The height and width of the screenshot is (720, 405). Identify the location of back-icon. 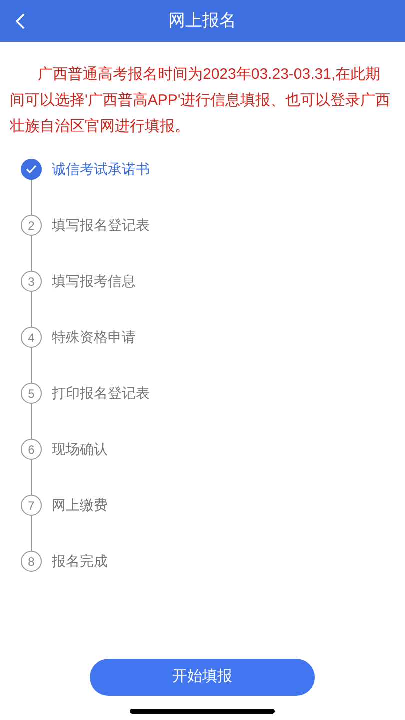
(20, 21).